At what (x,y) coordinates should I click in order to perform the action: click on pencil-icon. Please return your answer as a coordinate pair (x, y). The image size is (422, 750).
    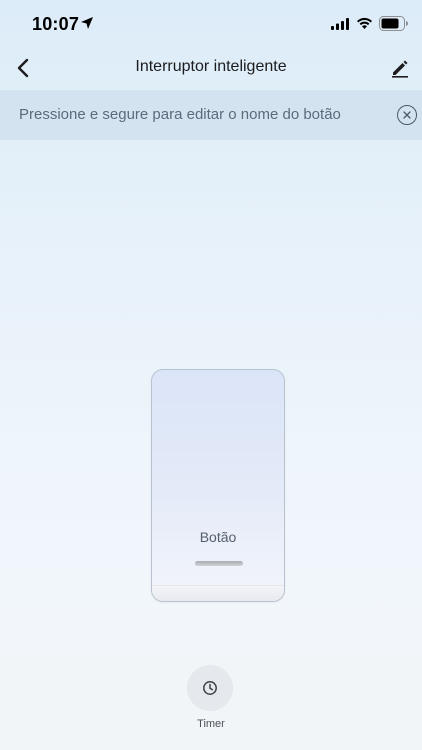
    Looking at the image, I should click on (400, 69).